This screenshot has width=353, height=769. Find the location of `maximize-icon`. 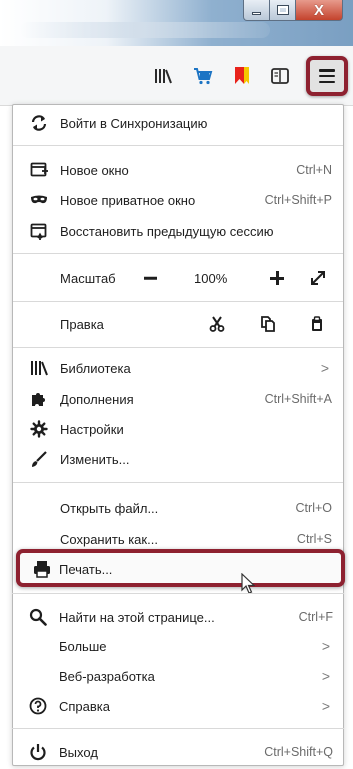

maximize-icon is located at coordinates (282, 10).